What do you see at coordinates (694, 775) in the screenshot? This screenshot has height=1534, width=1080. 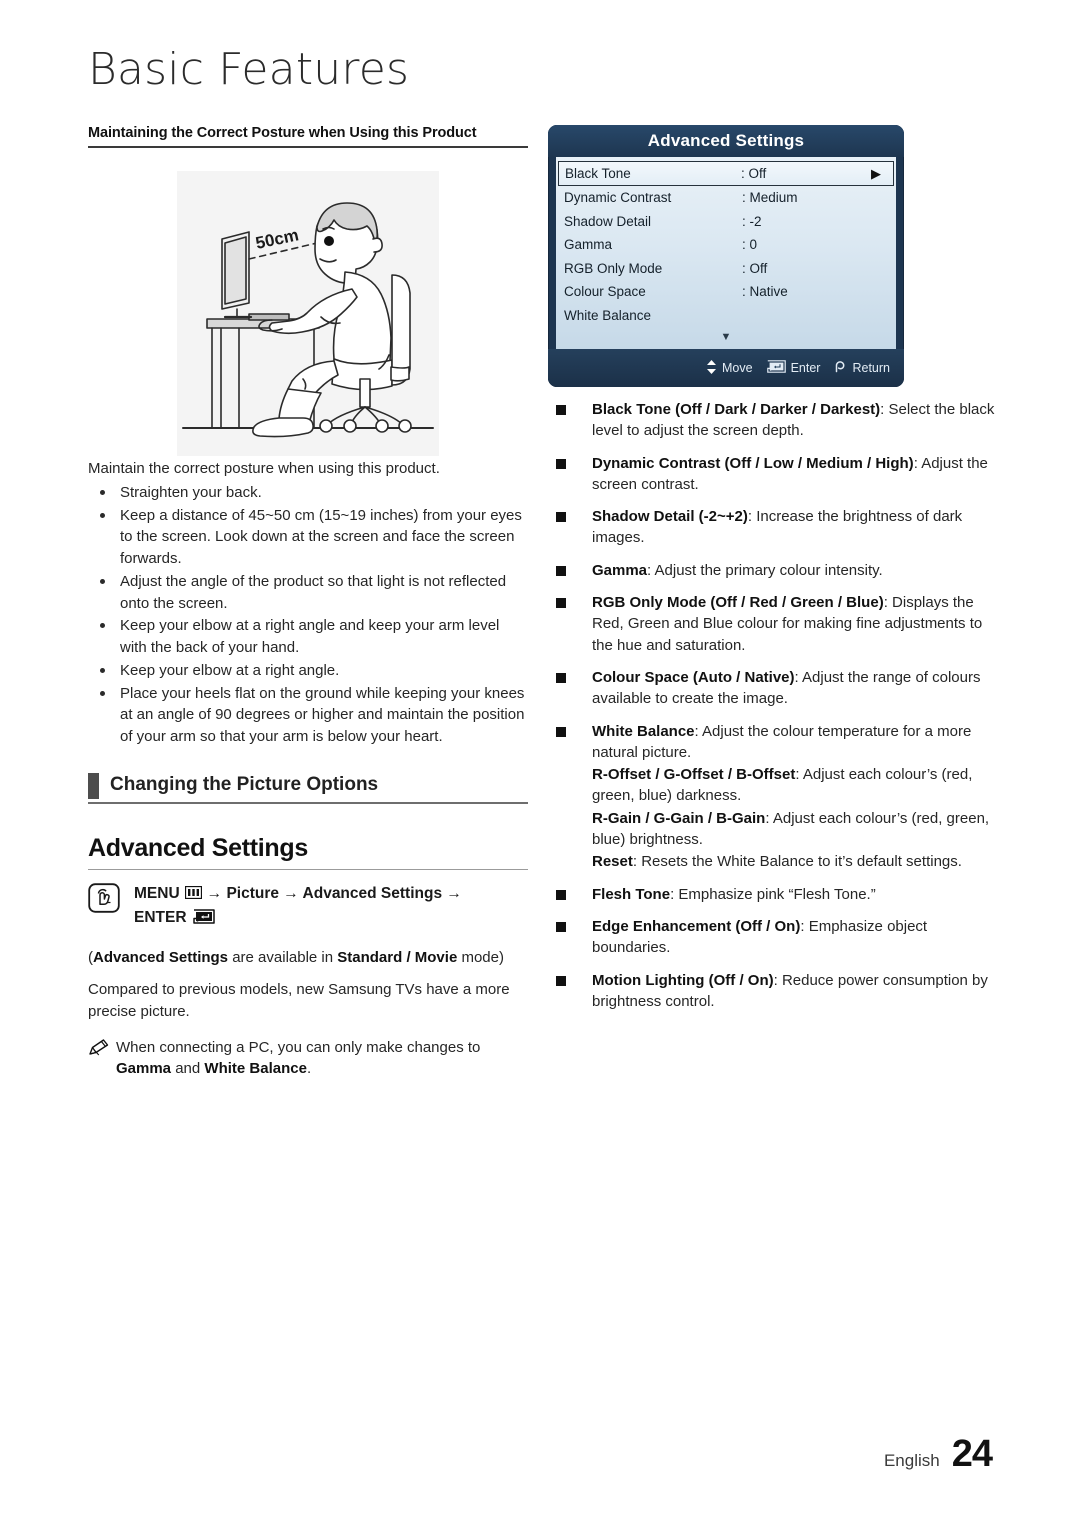 I see `sub-item-term: R-Offset / G-Offset / B-Offset` at bounding box center [694, 775].